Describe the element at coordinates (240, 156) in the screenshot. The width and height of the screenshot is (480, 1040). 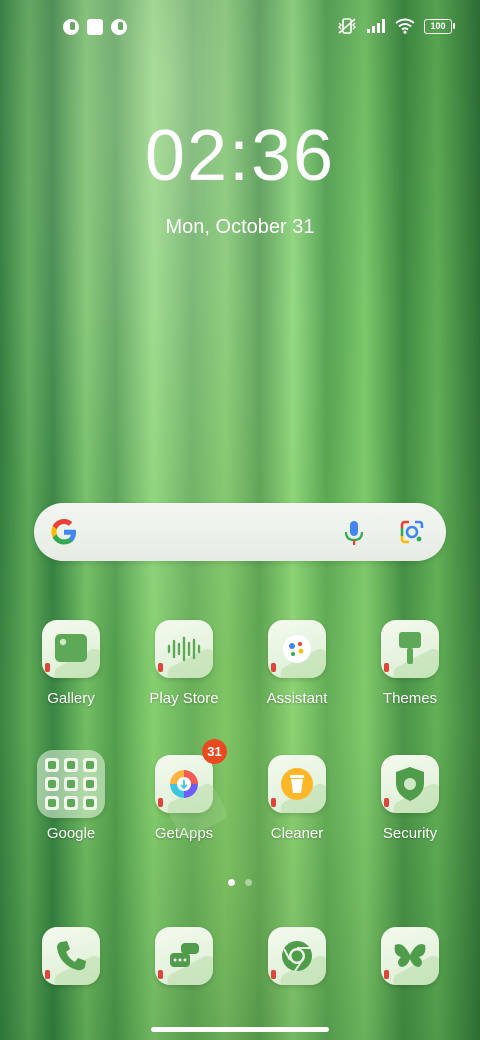
I see `clock-time: 02:36` at that location.